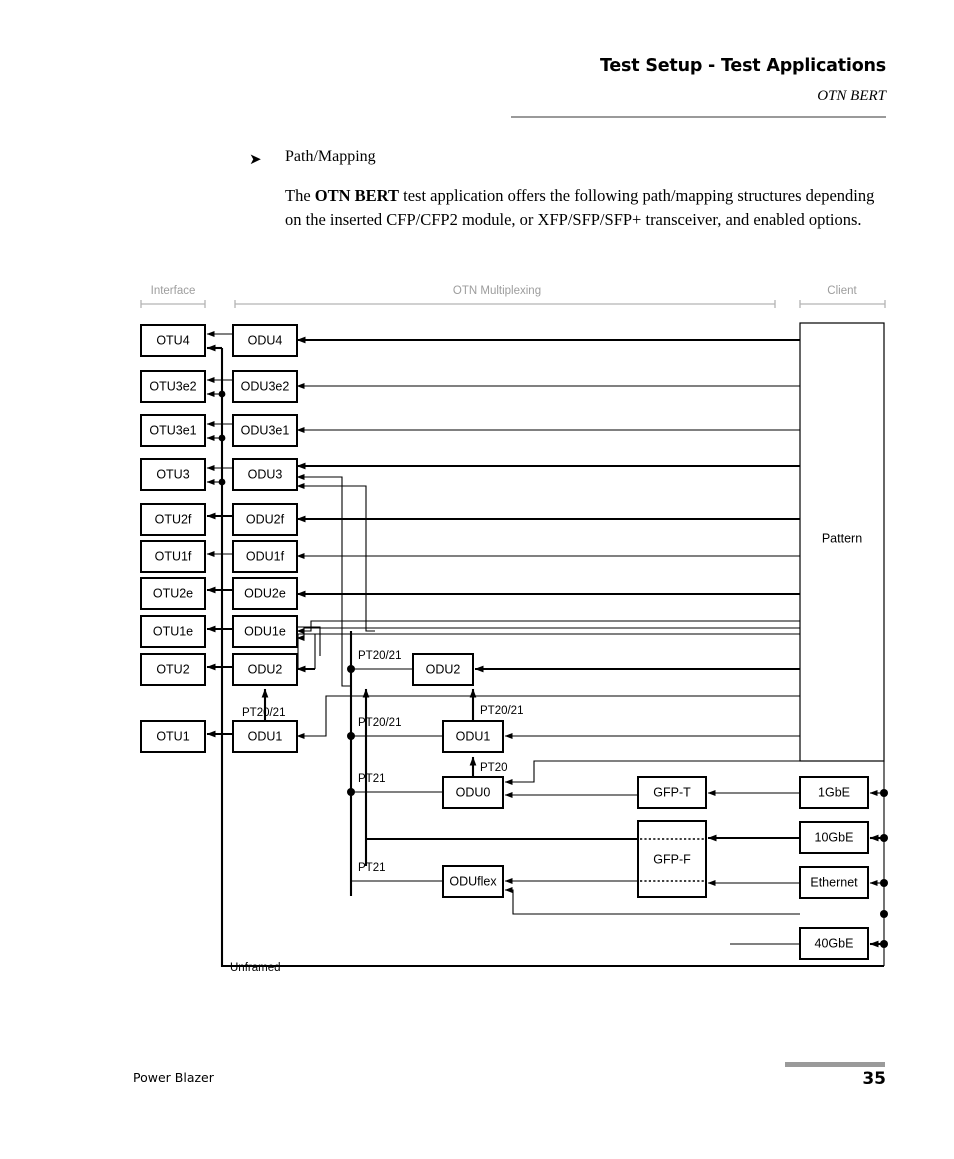 This screenshot has height=1159, width=954. I want to click on node-odu2e-label: ODU2e, so click(265, 593).